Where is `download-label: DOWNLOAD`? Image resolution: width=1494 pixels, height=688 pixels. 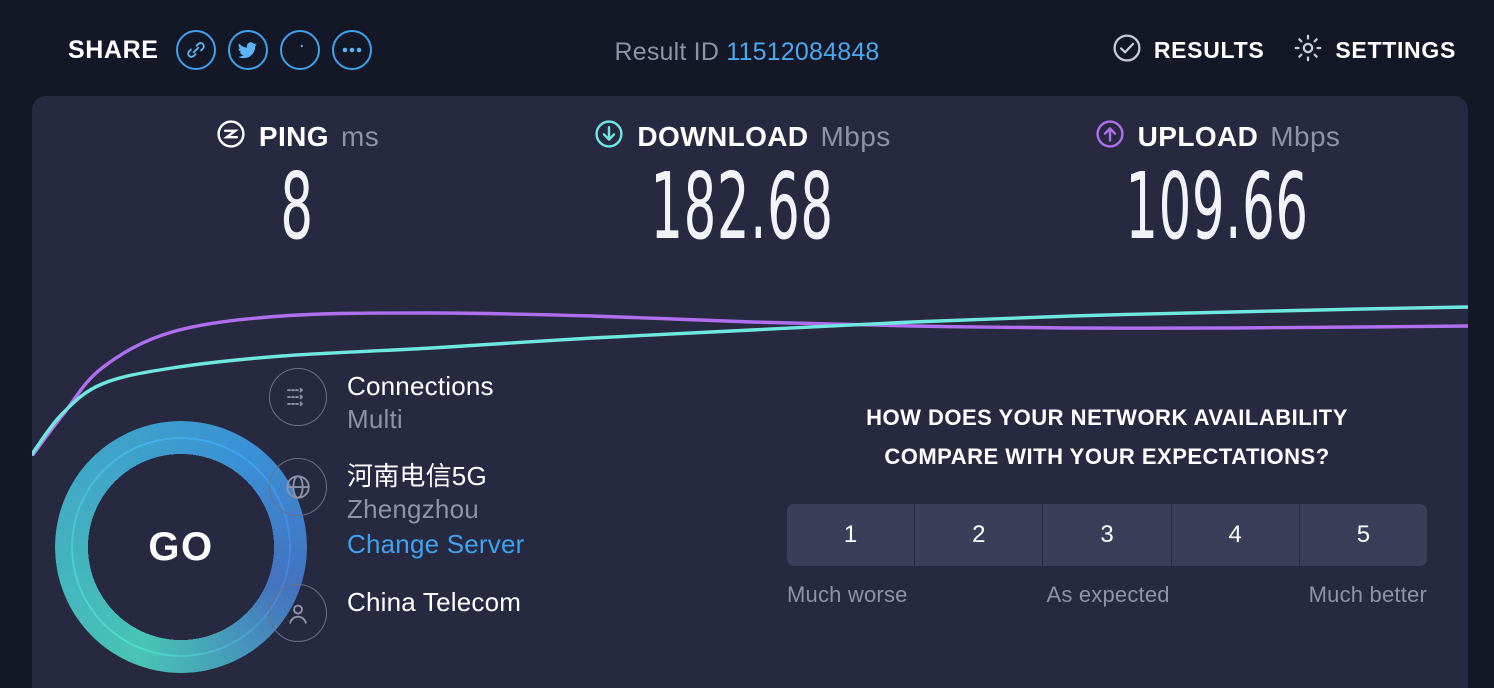
download-label: DOWNLOAD is located at coordinates (723, 136).